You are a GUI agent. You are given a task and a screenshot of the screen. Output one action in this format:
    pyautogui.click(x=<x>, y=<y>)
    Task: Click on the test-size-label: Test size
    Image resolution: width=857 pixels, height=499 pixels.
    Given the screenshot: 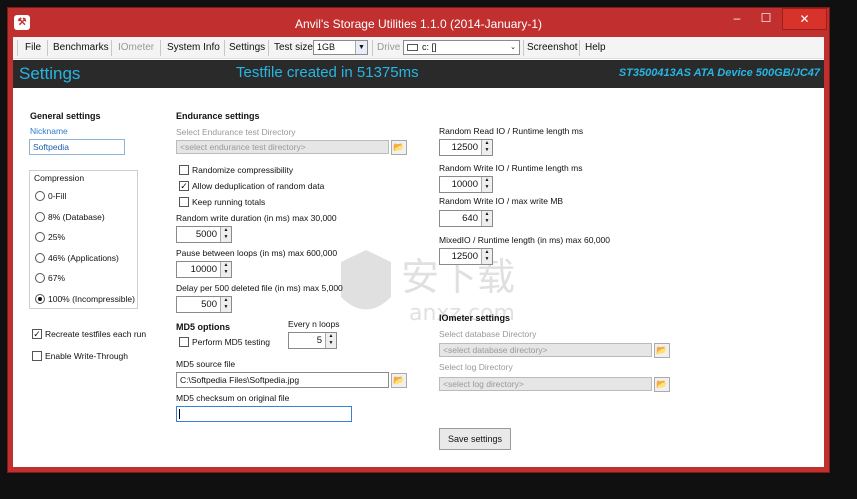 What is the action you would take?
    pyautogui.click(x=293, y=47)
    